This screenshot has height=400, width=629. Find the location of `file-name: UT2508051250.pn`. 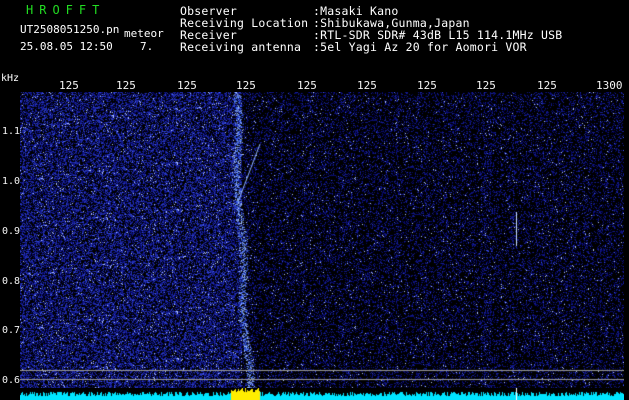

file-name: UT2508051250.pn is located at coordinates (70, 29).